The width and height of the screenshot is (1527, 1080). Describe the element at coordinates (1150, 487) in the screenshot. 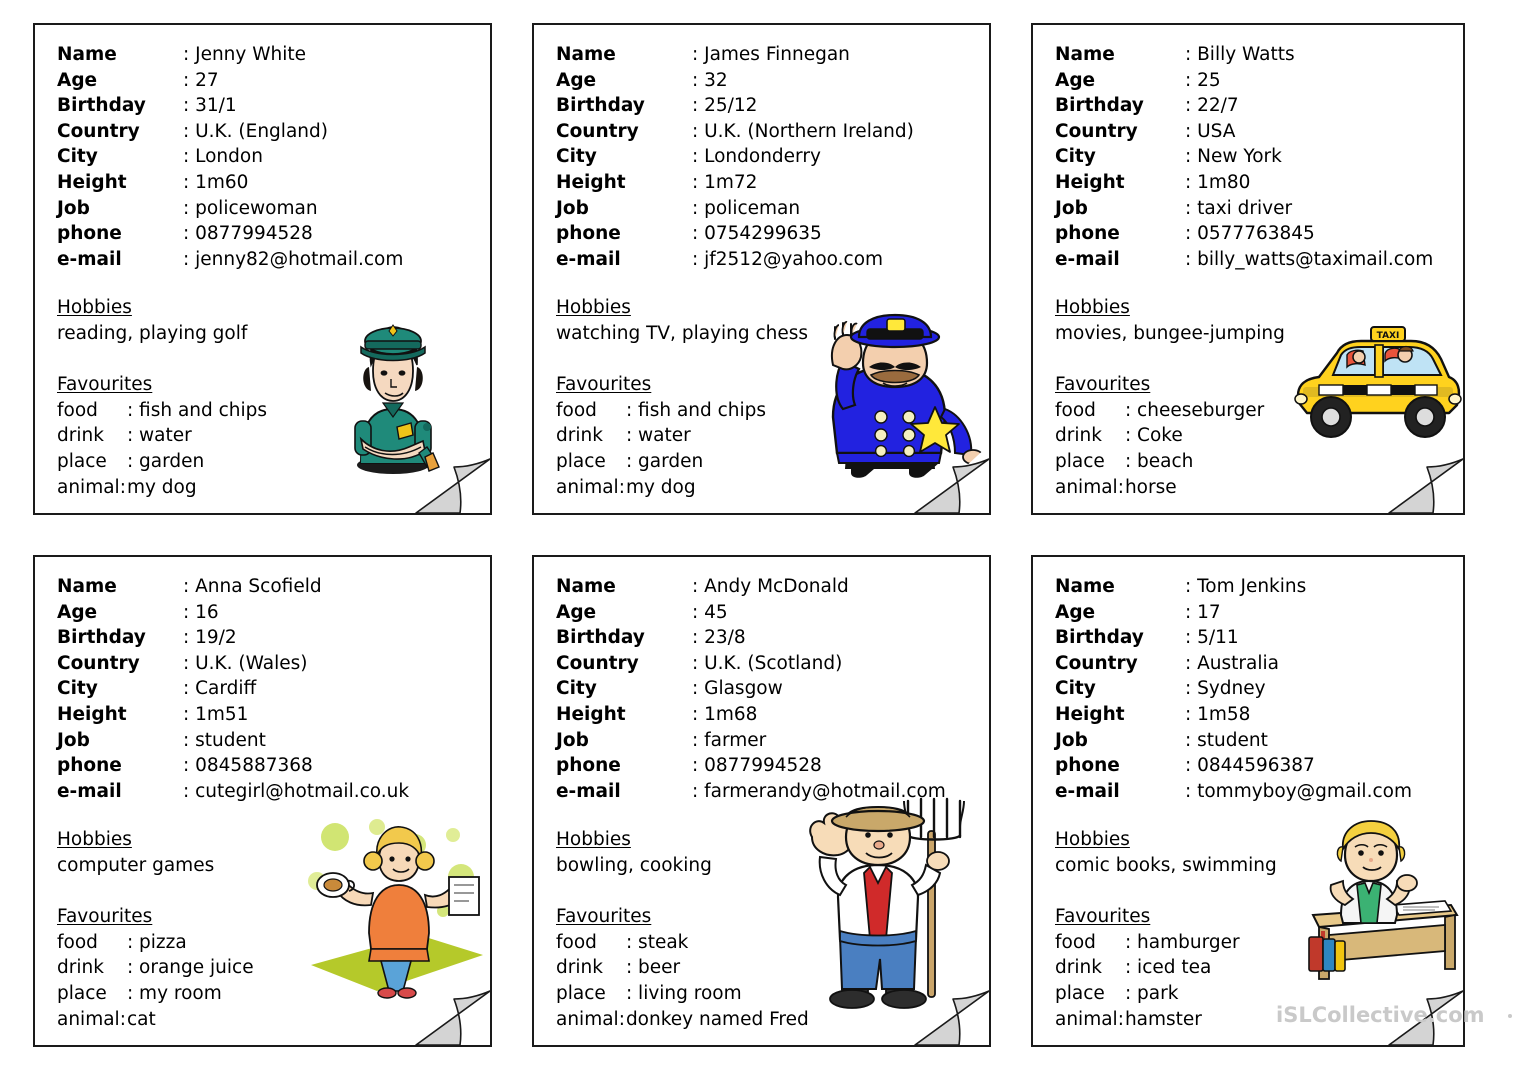

I see `value-animal: horse` at that location.